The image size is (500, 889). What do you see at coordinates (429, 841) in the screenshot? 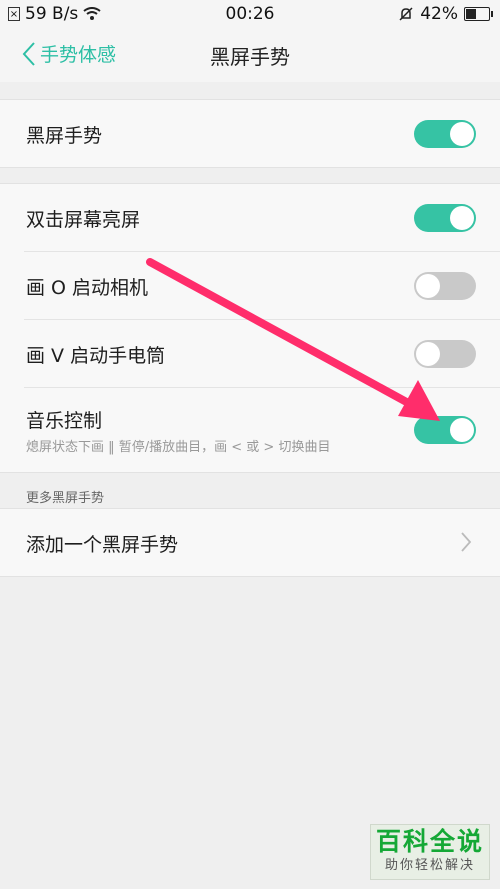
I see `watermark-title: 百科全说` at bounding box center [429, 841].